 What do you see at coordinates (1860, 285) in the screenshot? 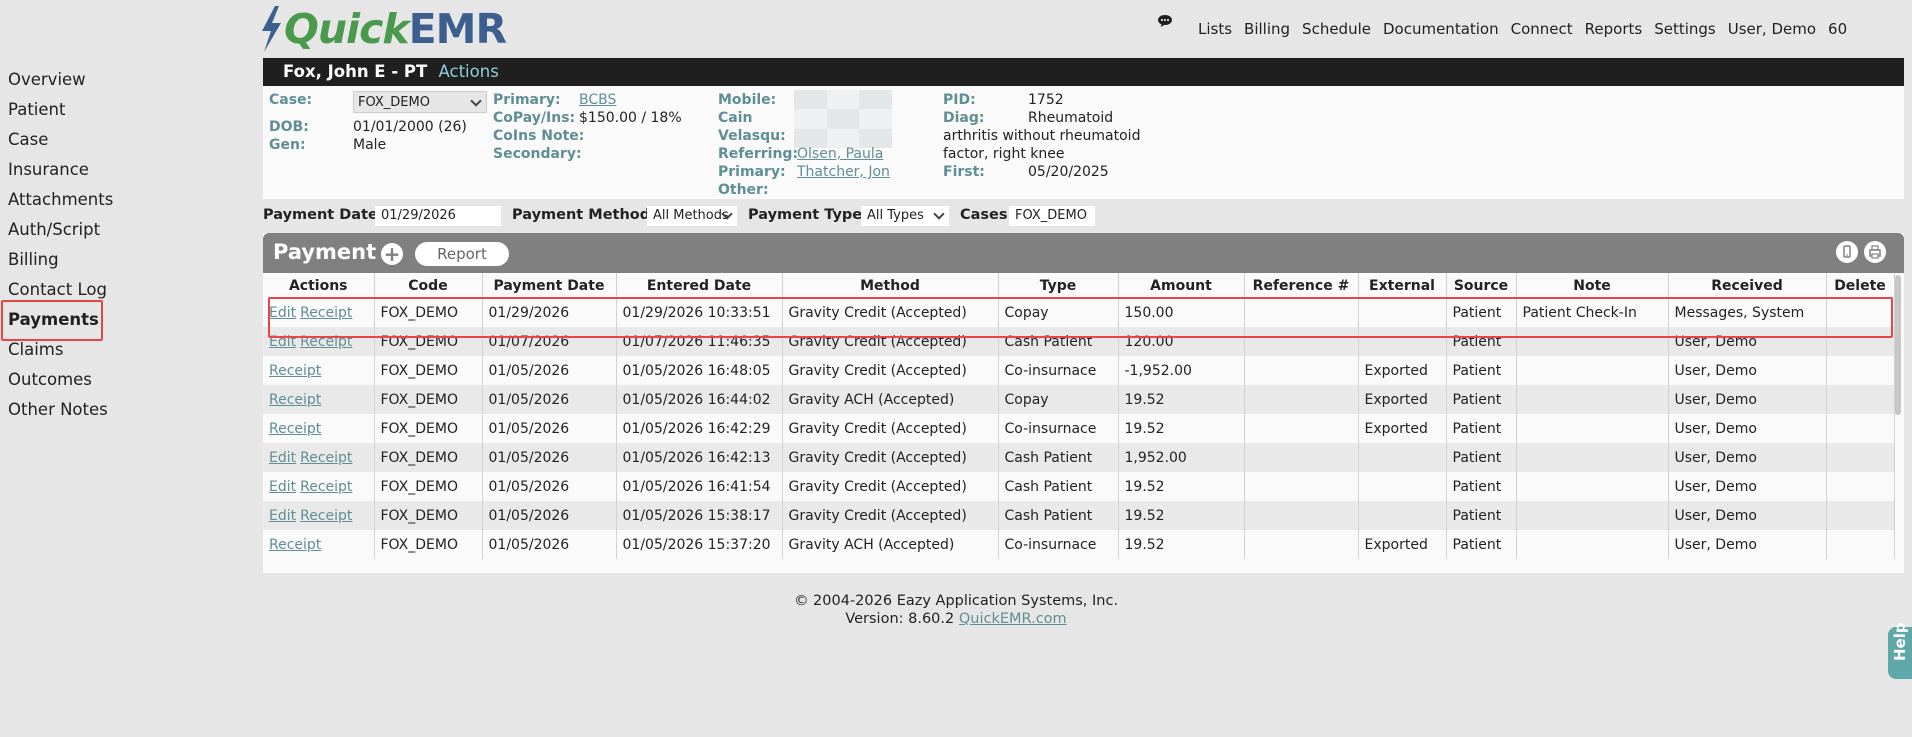
I see `col-delete: Delete` at bounding box center [1860, 285].